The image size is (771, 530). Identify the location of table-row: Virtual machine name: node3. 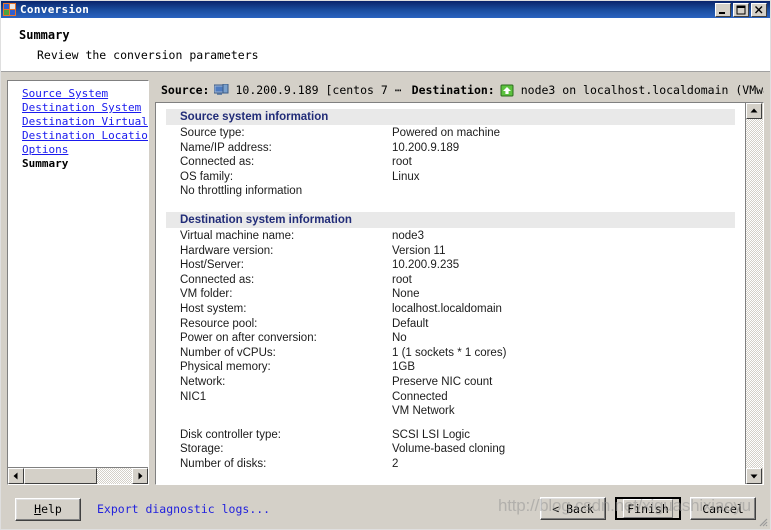
(450, 236).